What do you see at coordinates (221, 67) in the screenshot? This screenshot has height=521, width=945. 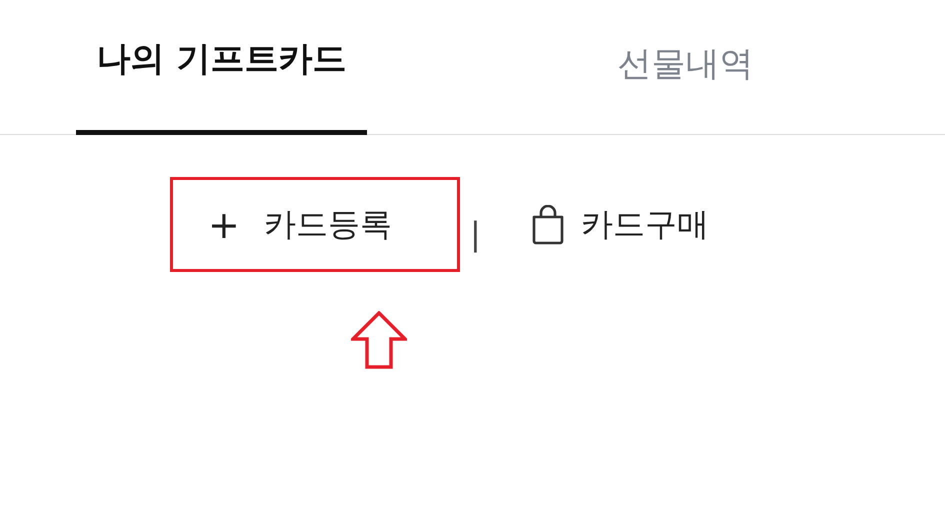 I see `tab: 나의 기프트카드` at bounding box center [221, 67].